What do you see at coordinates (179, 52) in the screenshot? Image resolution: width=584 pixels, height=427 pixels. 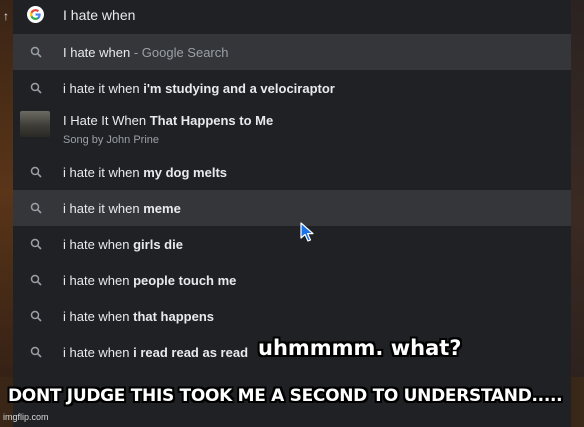 I see `suggestion-suffix: - Google Search` at bounding box center [179, 52].